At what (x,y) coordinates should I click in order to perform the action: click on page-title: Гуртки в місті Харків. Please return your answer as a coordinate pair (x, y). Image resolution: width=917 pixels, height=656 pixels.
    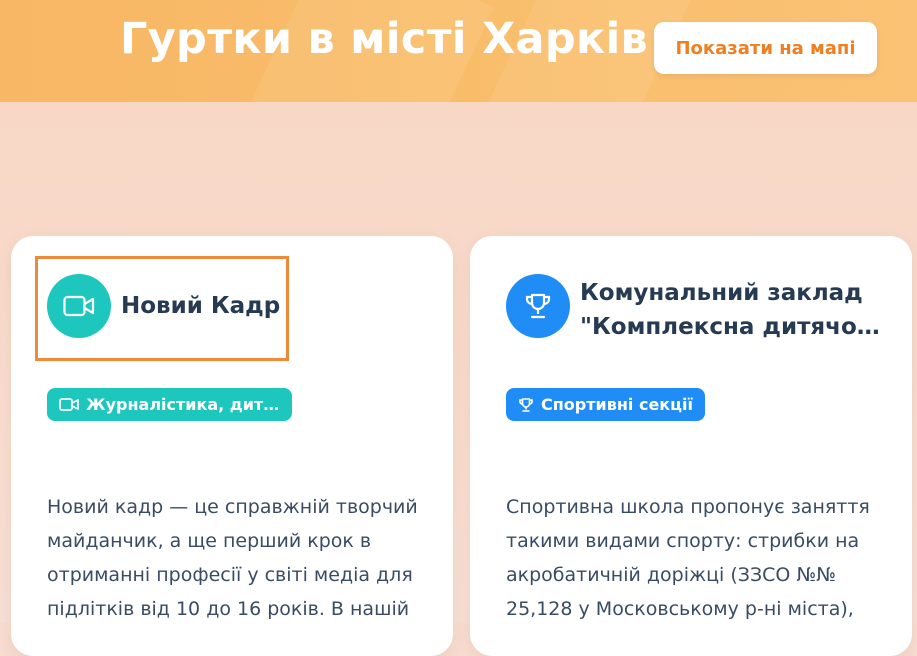
    Looking at the image, I should click on (384, 39).